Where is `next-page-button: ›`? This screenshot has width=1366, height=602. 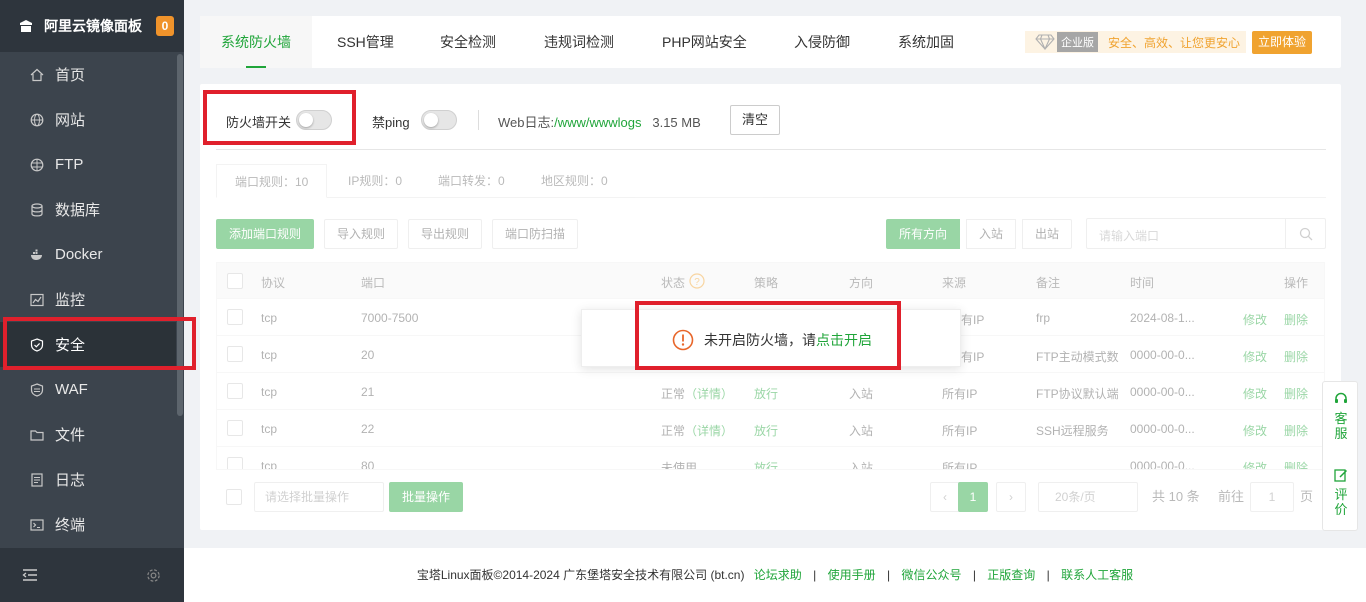
next-page-button: › is located at coordinates (1011, 497).